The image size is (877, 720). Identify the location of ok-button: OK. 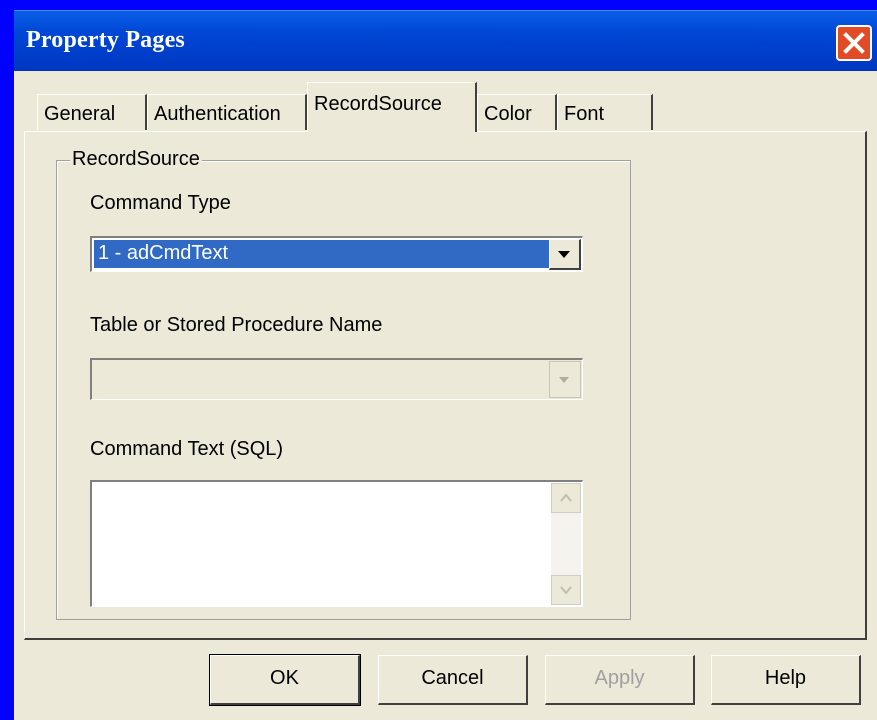
(285, 680).